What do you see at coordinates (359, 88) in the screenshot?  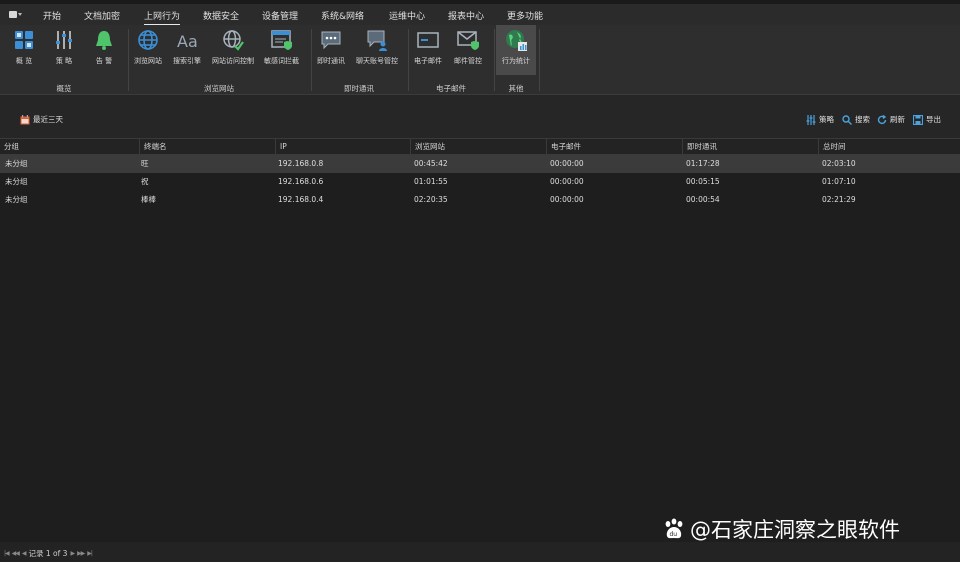 I see `group-label-im: 即时通讯` at bounding box center [359, 88].